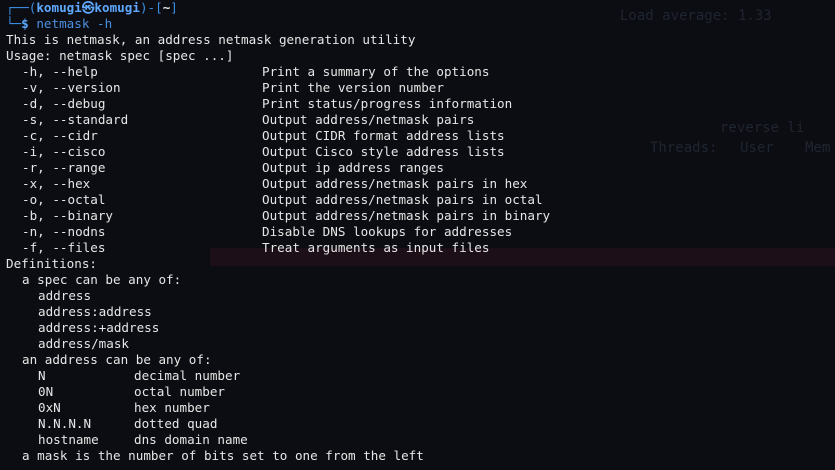  I want to click on spec-form: address:address, so click(95, 311).